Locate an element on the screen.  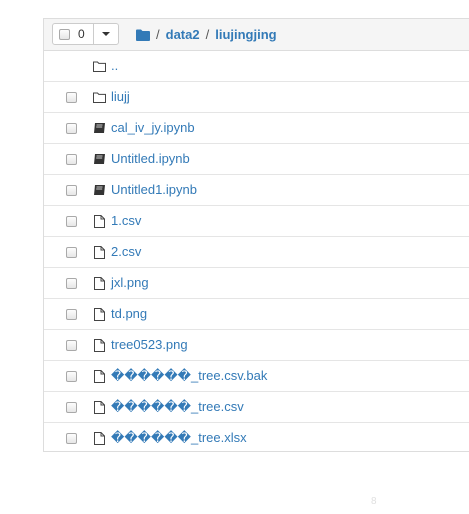
list-item: ������_tree.csv is located at coordinates (256, 407).